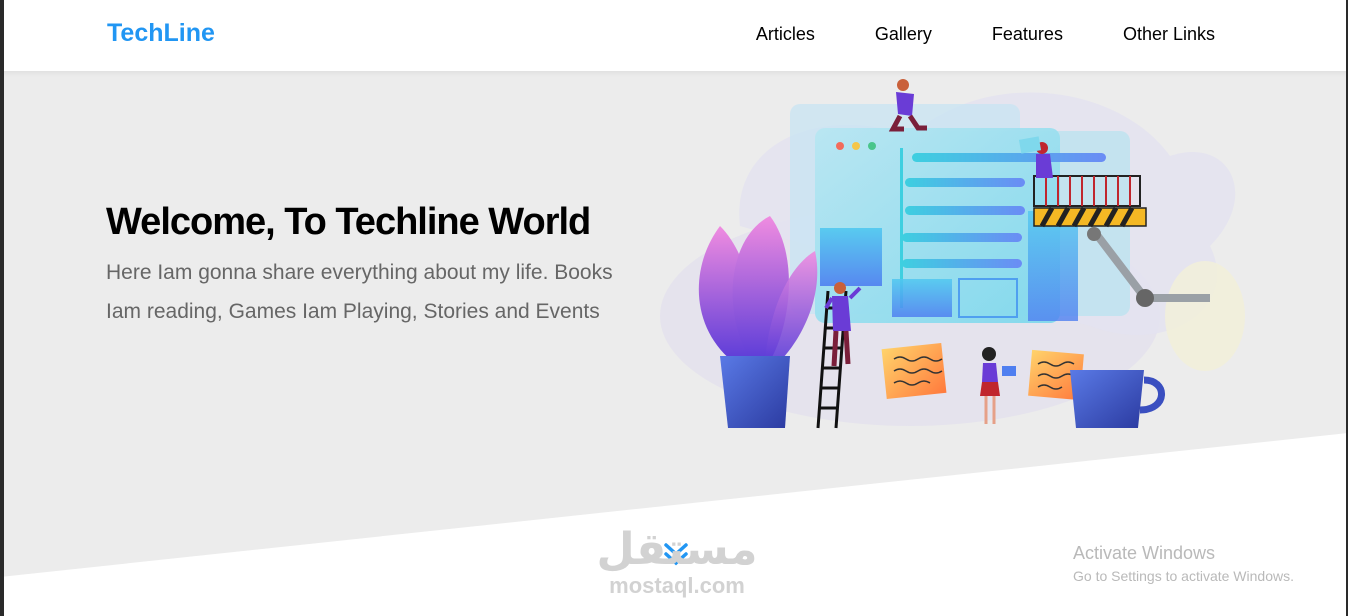  Describe the element at coordinates (1183, 576) in the screenshot. I see `activation-subtitle: Go to Settings to activate Windows.` at that location.